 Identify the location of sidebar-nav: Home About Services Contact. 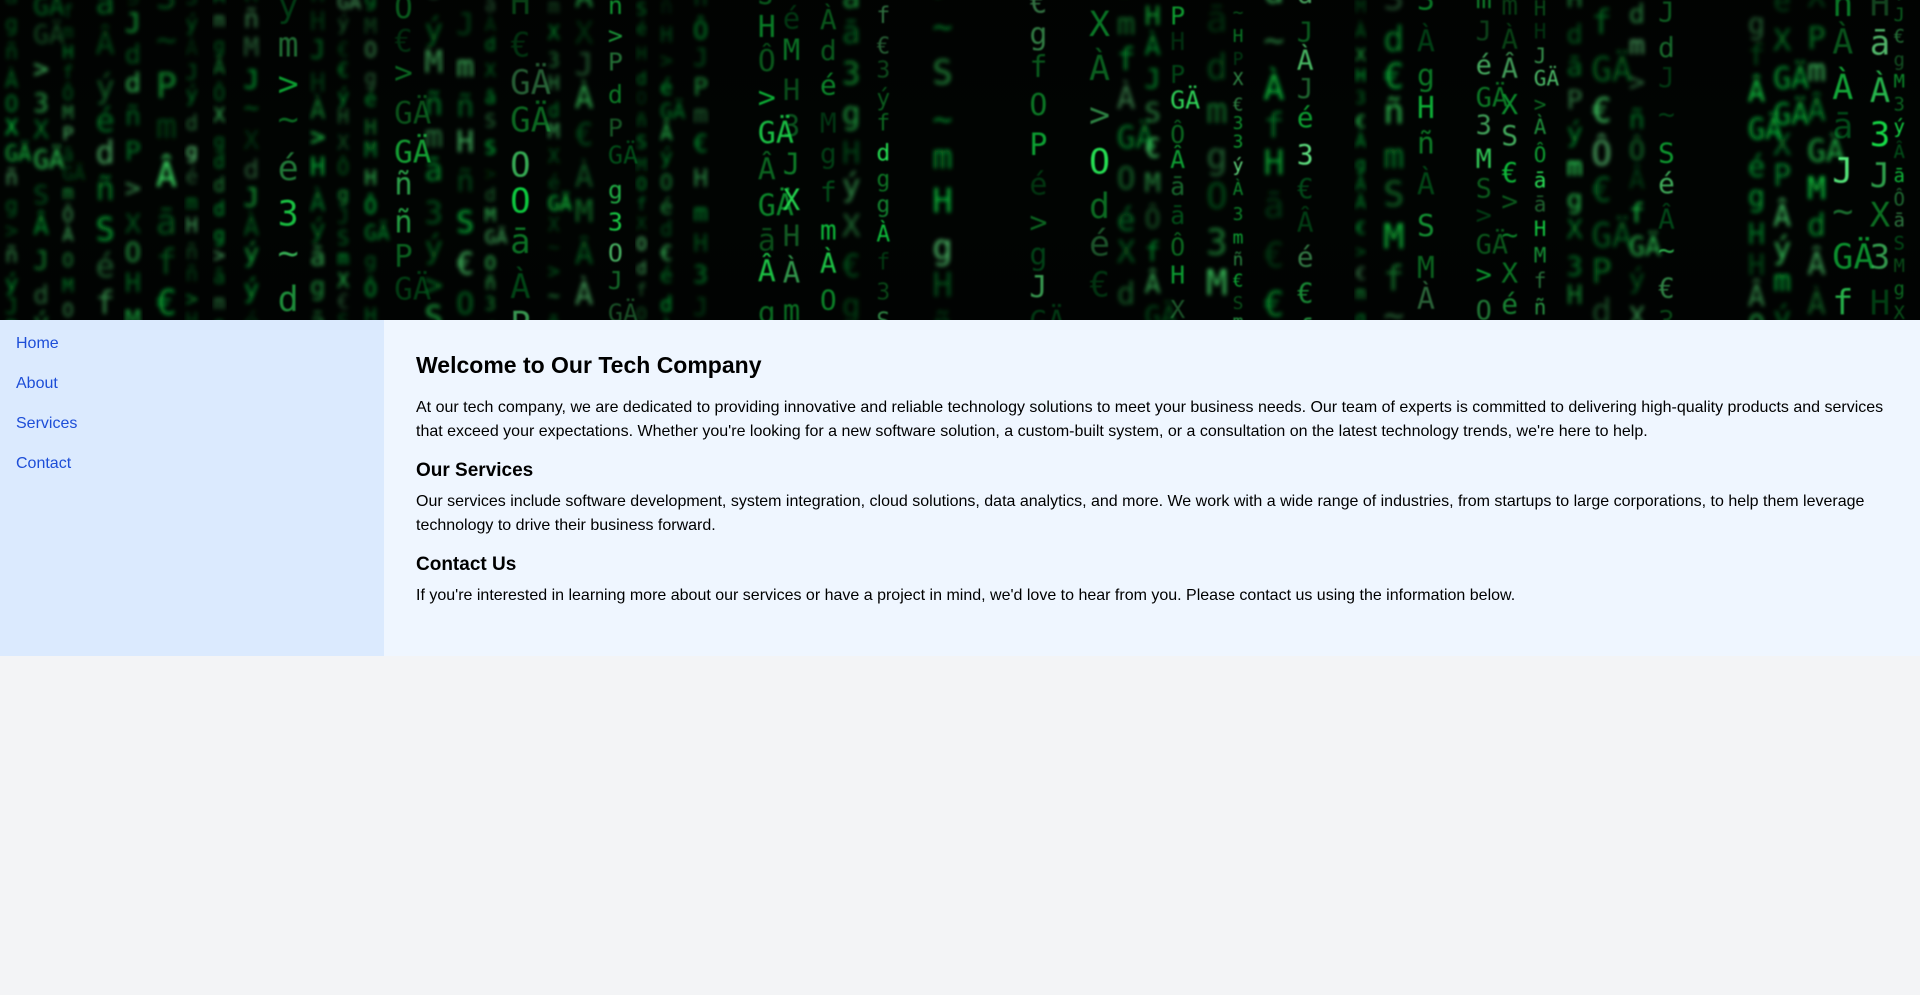
(192, 488).